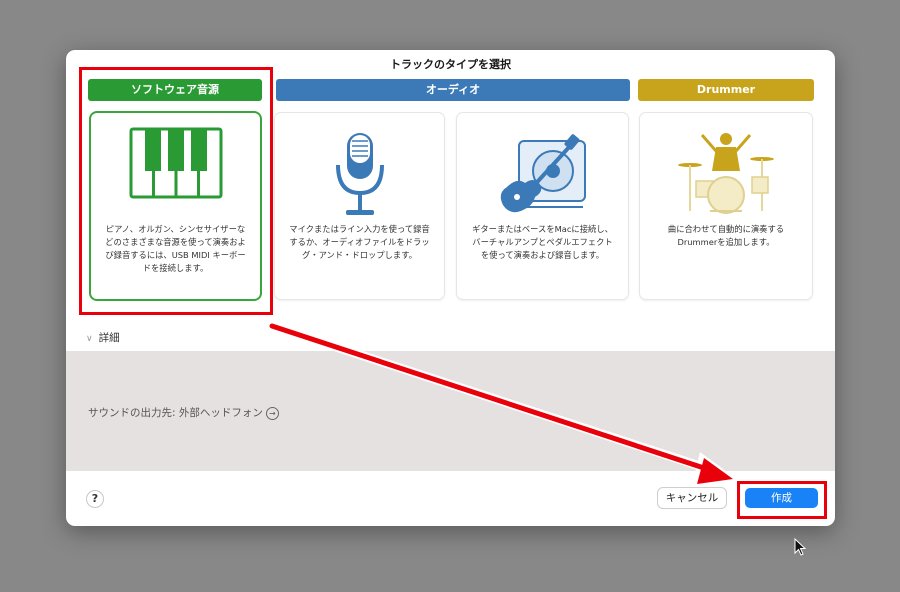 This screenshot has height=592, width=900. What do you see at coordinates (109, 338) in the screenshot?
I see `details-label: 詳細` at bounding box center [109, 338].